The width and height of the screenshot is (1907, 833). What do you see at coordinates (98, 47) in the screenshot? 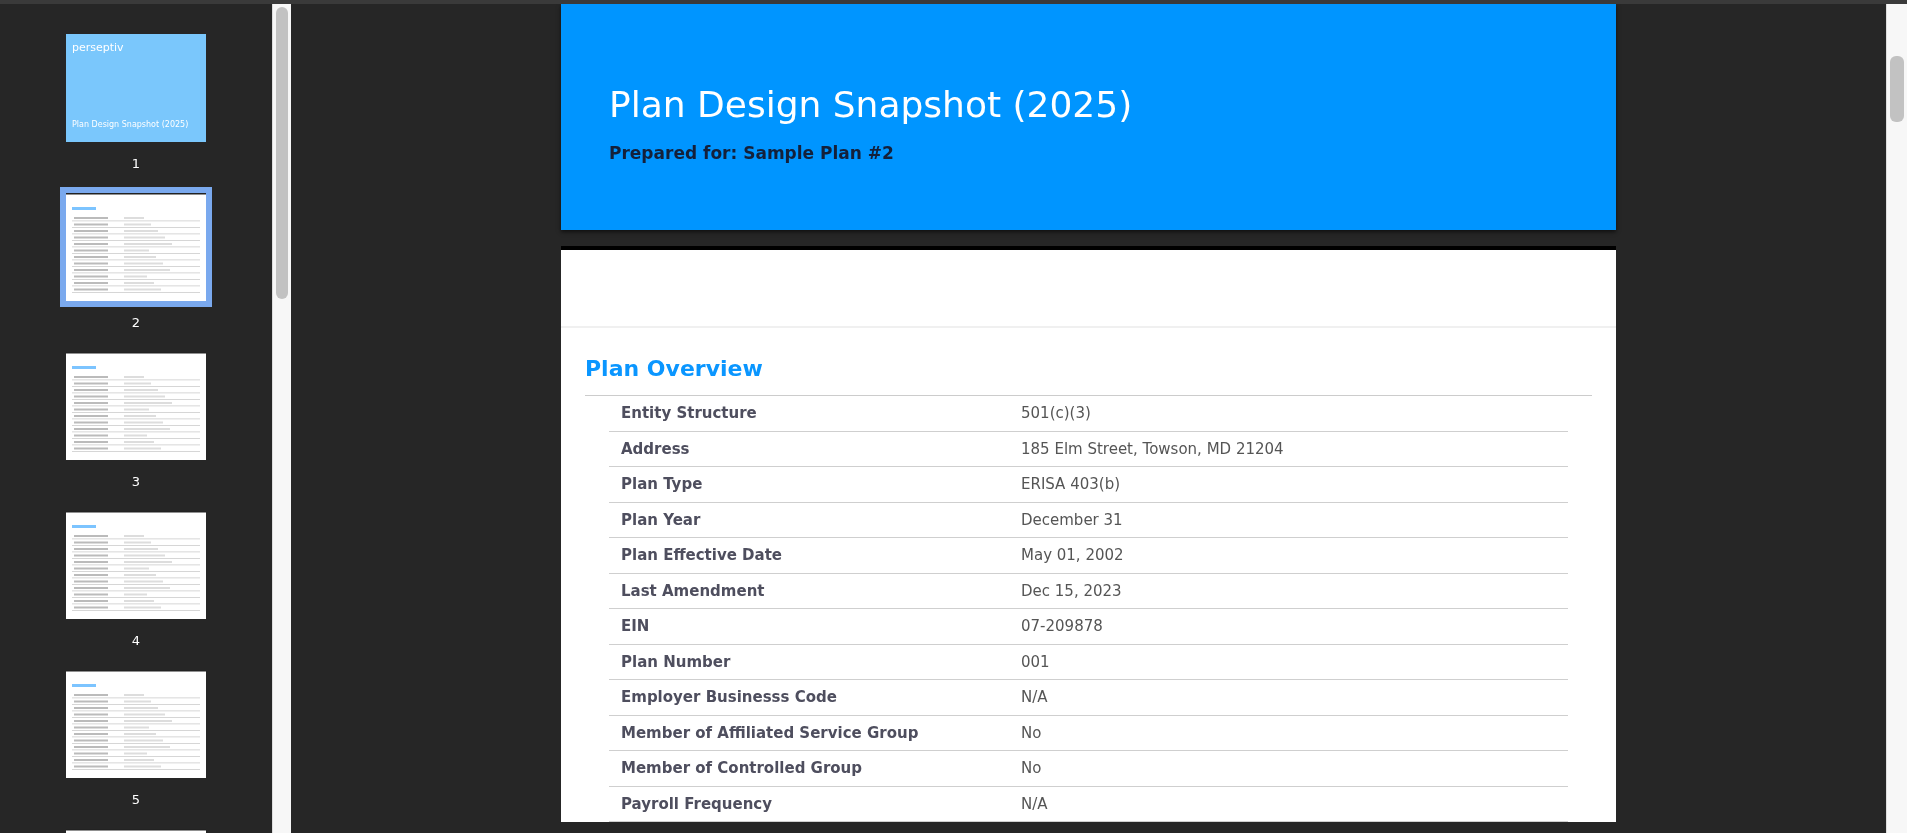
I see `logo: perseptiv` at bounding box center [98, 47].